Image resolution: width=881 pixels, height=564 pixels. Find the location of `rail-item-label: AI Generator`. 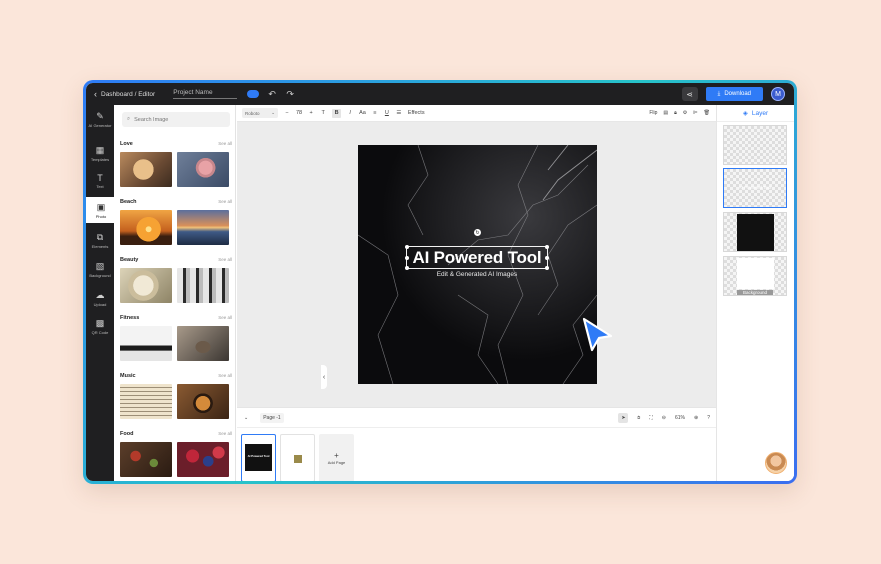

rail-item-label: AI Generator is located at coordinates (100, 125).